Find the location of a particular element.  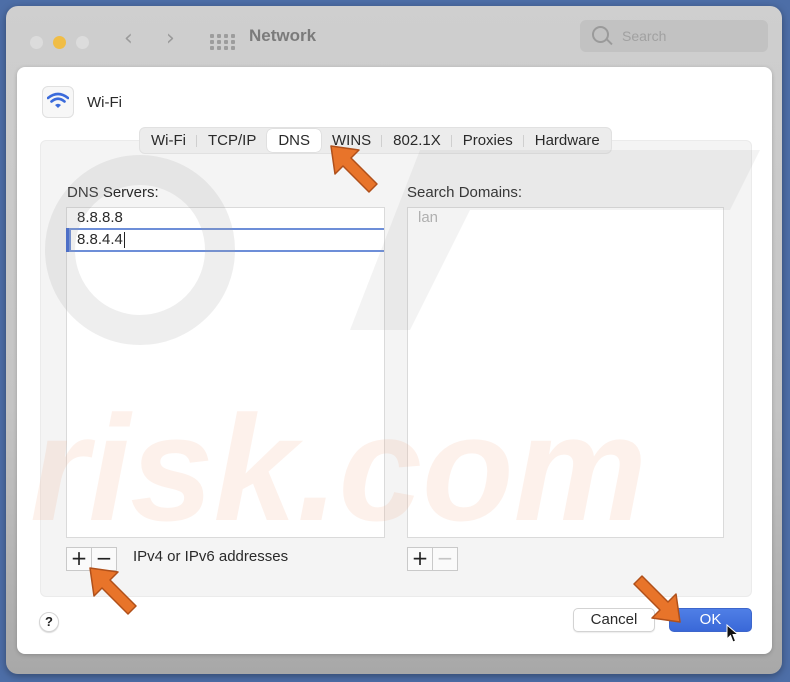

tab-wins: WINS is located at coordinates (352, 140).